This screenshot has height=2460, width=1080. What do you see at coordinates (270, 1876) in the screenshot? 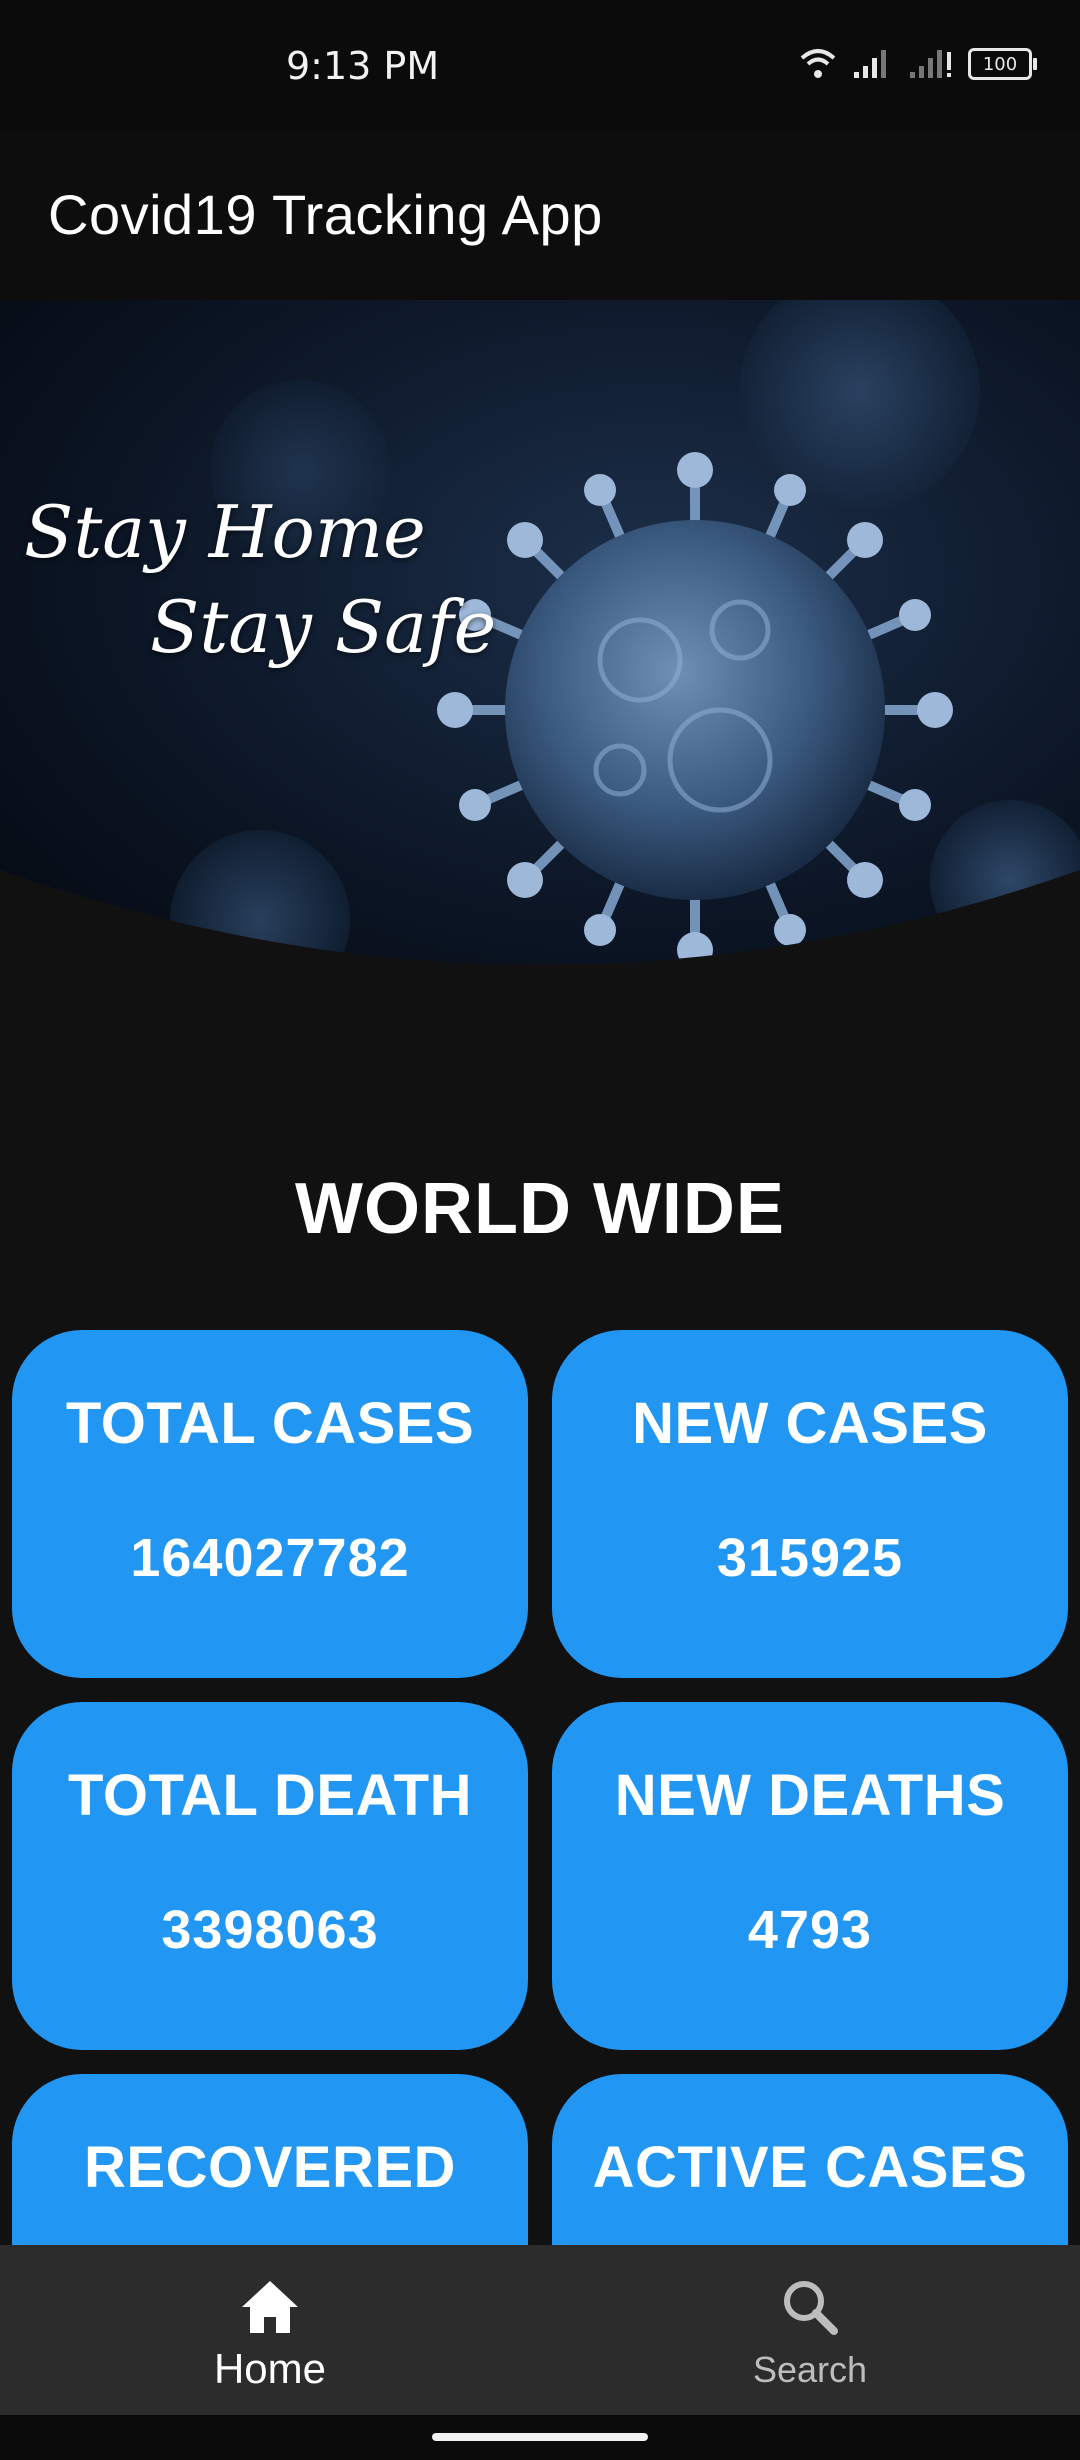
I see `total-death-card: TOTAL DEATH 3398063` at bounding box center [270, 1876].